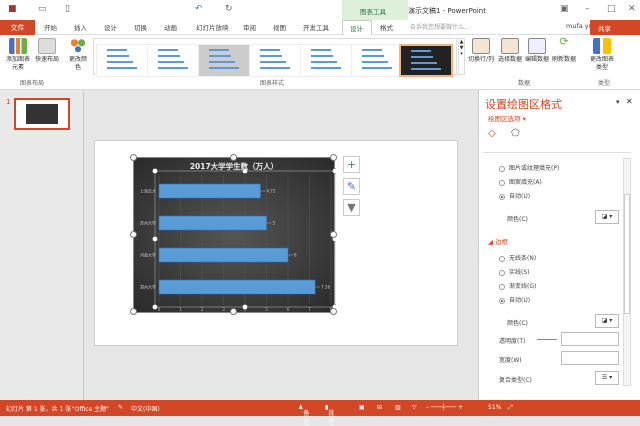 The image size is (640, 426). What do you see at coordinates (537, 51) in the screenshot?
I see `edit-data-button: 编辑数据` at bounding box center [537, 51].